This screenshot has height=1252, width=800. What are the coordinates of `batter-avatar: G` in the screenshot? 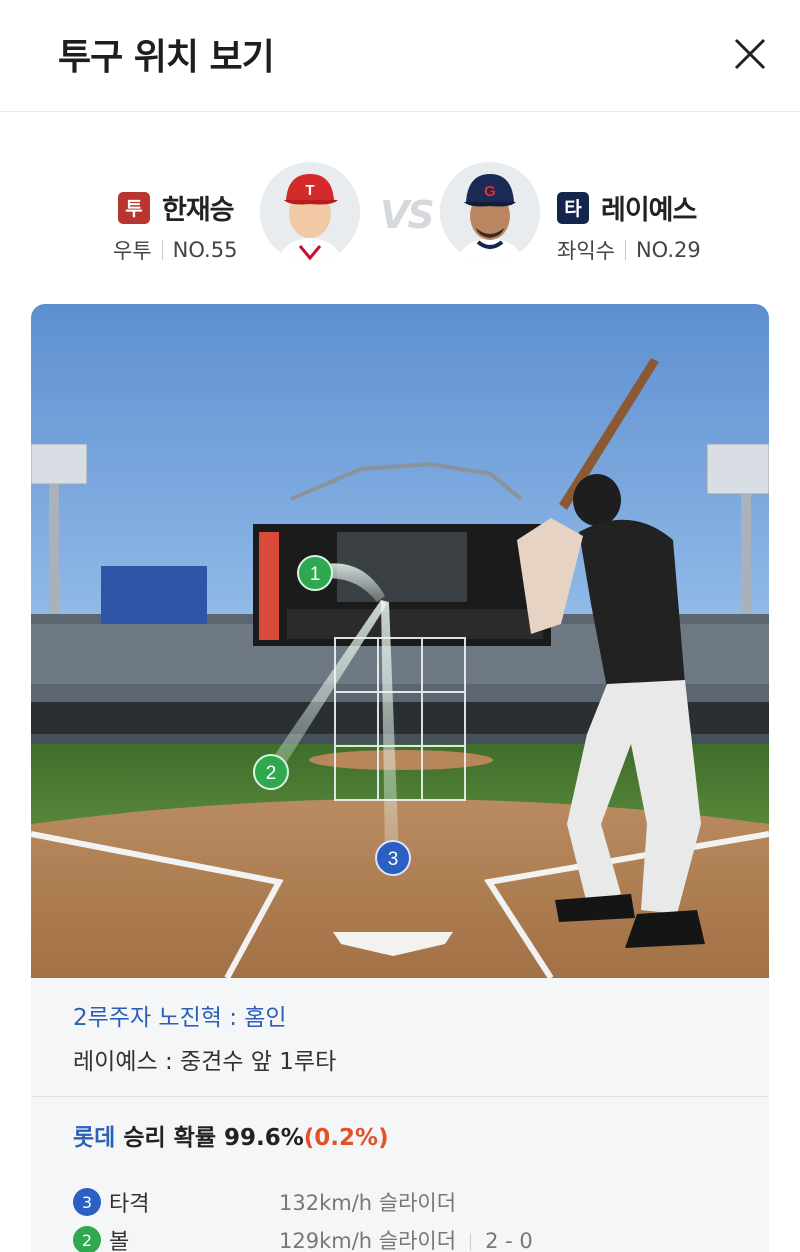 It's located at (490, 212).